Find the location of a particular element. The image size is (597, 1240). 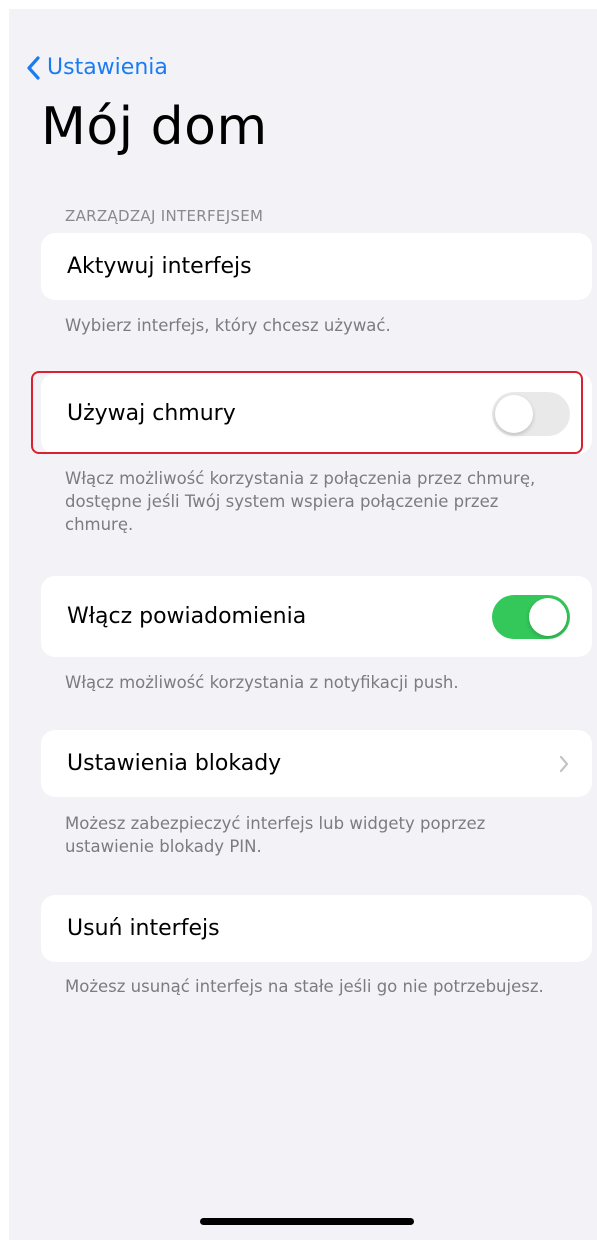

section-header: ZARZĄDZAJ INTERFEJSEM is located at coordinates (164, 216).